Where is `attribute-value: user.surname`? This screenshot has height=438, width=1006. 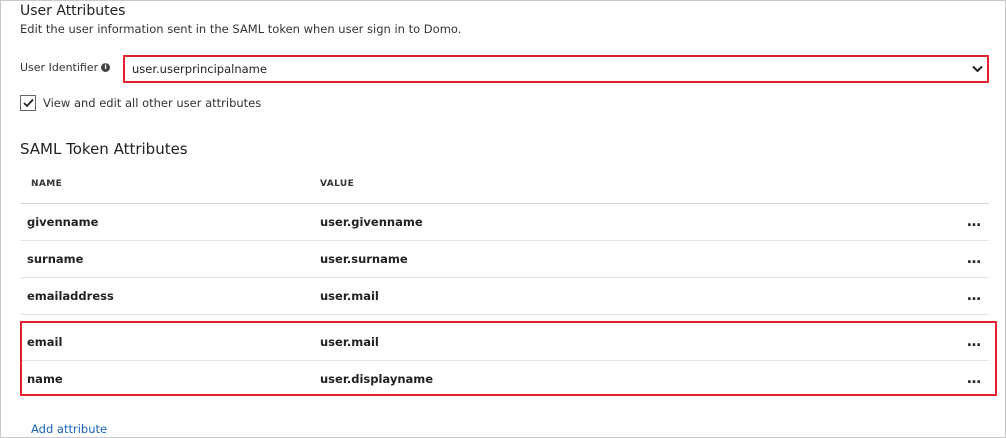
attribute-value: user.surname is located at coordinates (364, 259).